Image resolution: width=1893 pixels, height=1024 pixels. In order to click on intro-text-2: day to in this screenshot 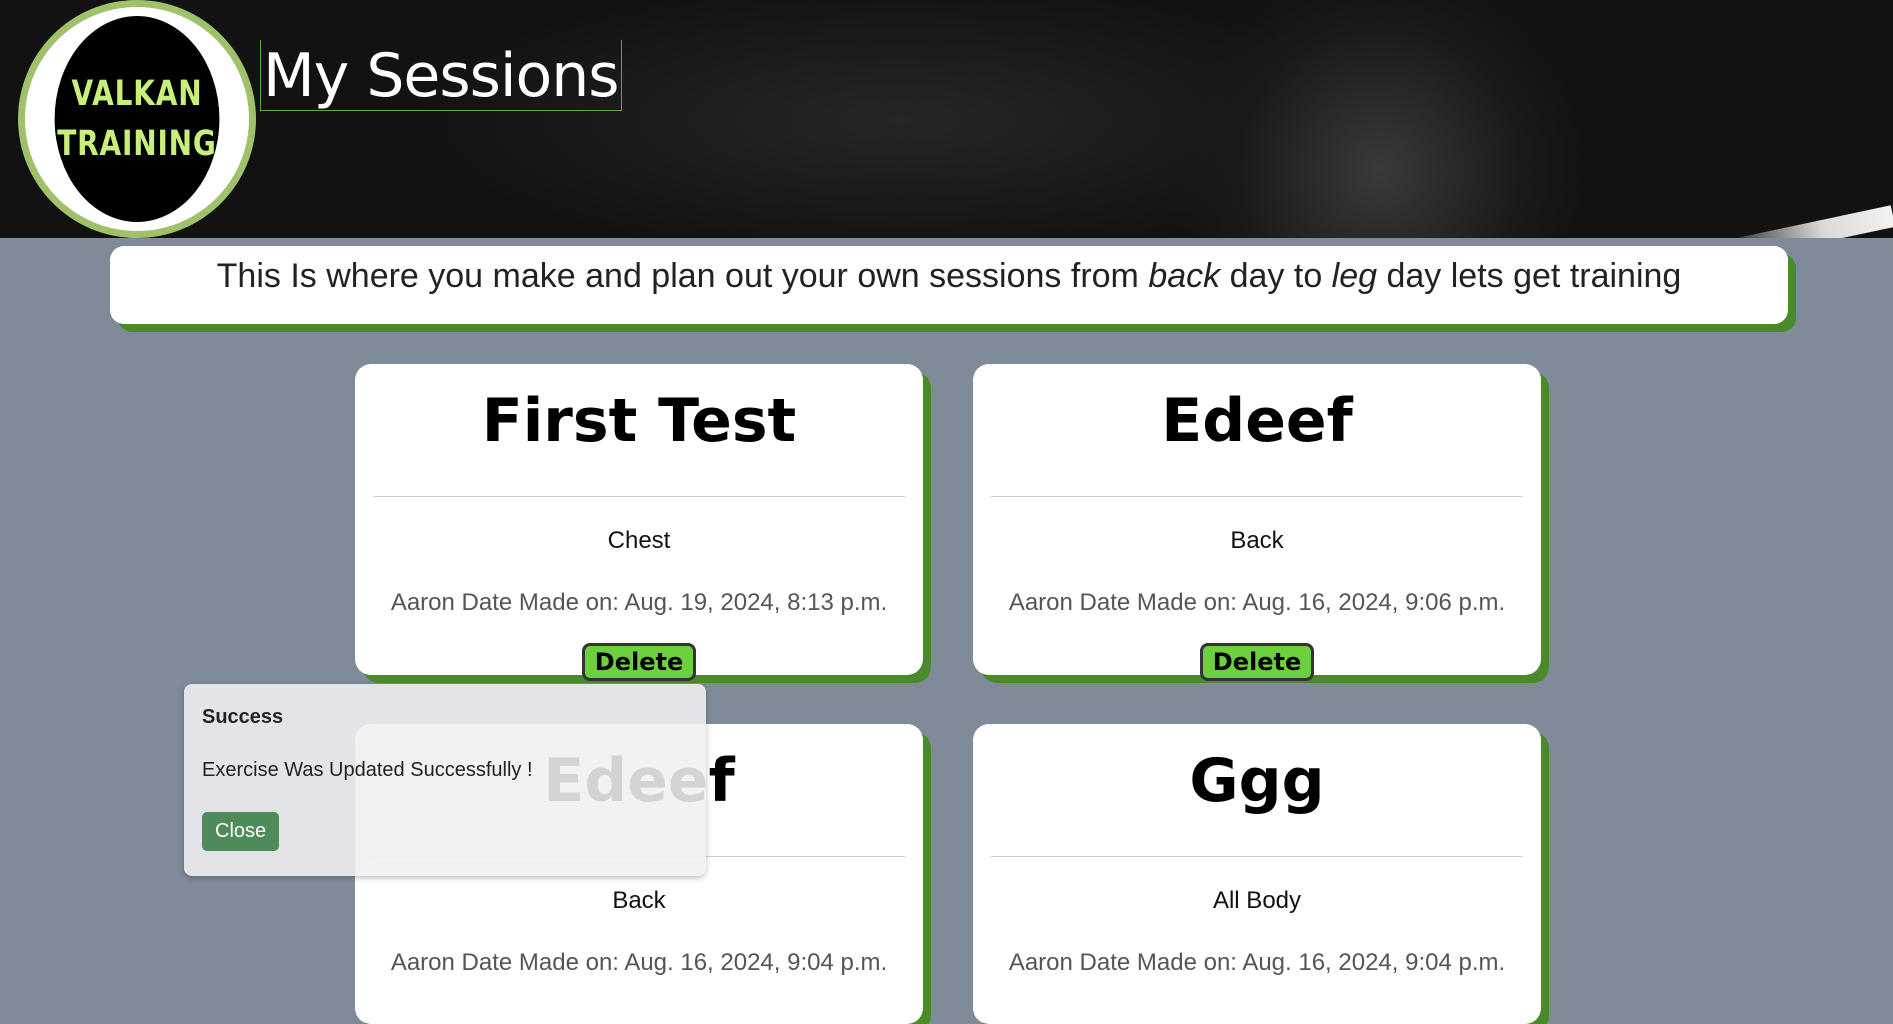, I will do `click(1276, 276)`.